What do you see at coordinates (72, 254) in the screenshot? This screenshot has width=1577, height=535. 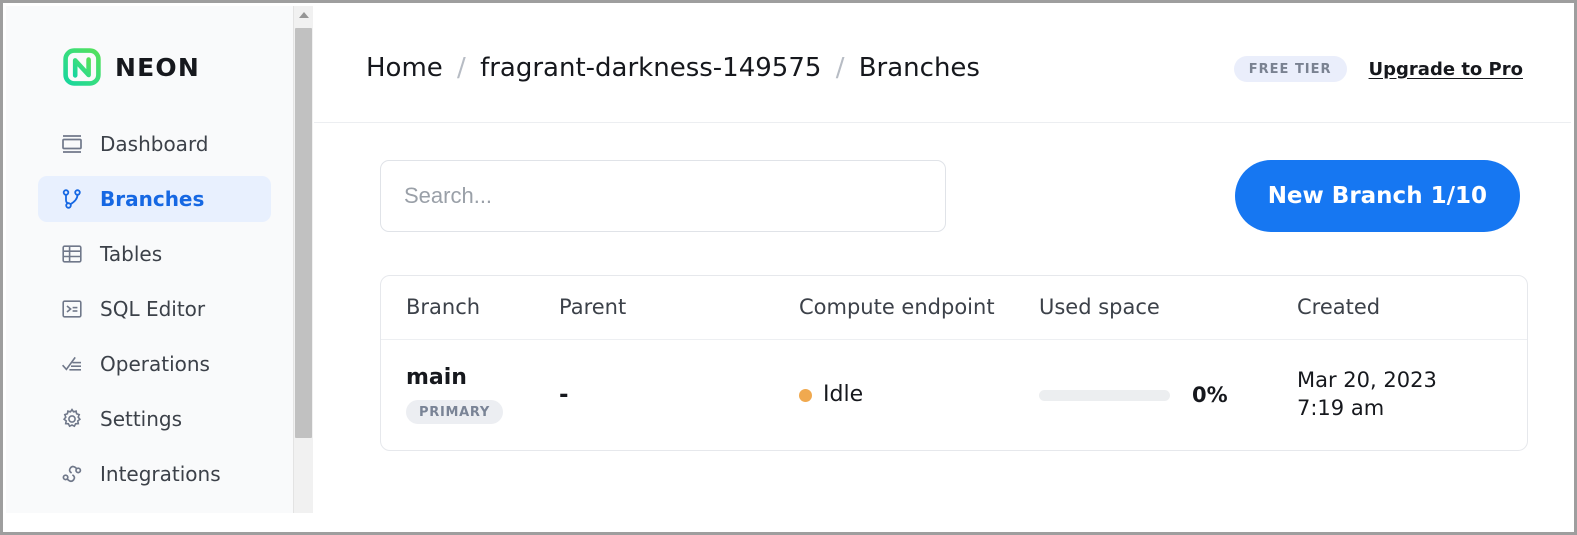 I see `table-icon` at bounding box center [72, 254].